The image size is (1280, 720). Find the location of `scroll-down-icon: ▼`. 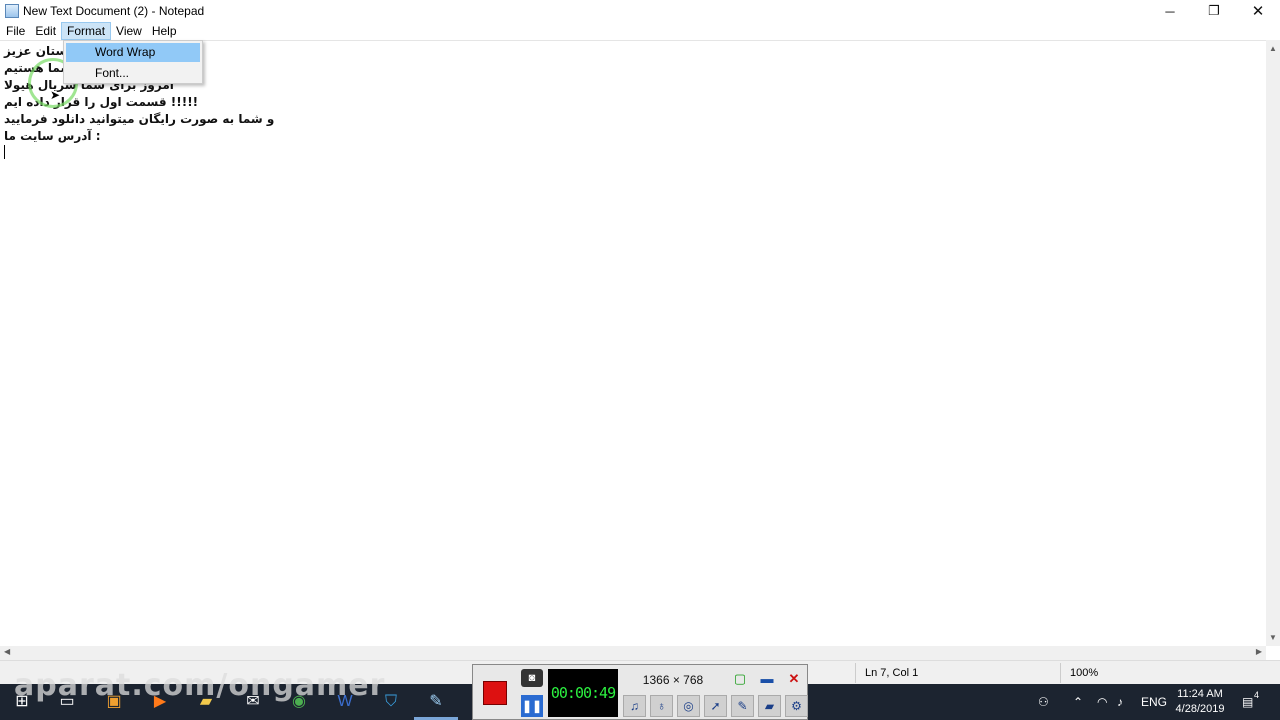

scroll-down-icon: ▼ is located at coordinates (1273, 637).